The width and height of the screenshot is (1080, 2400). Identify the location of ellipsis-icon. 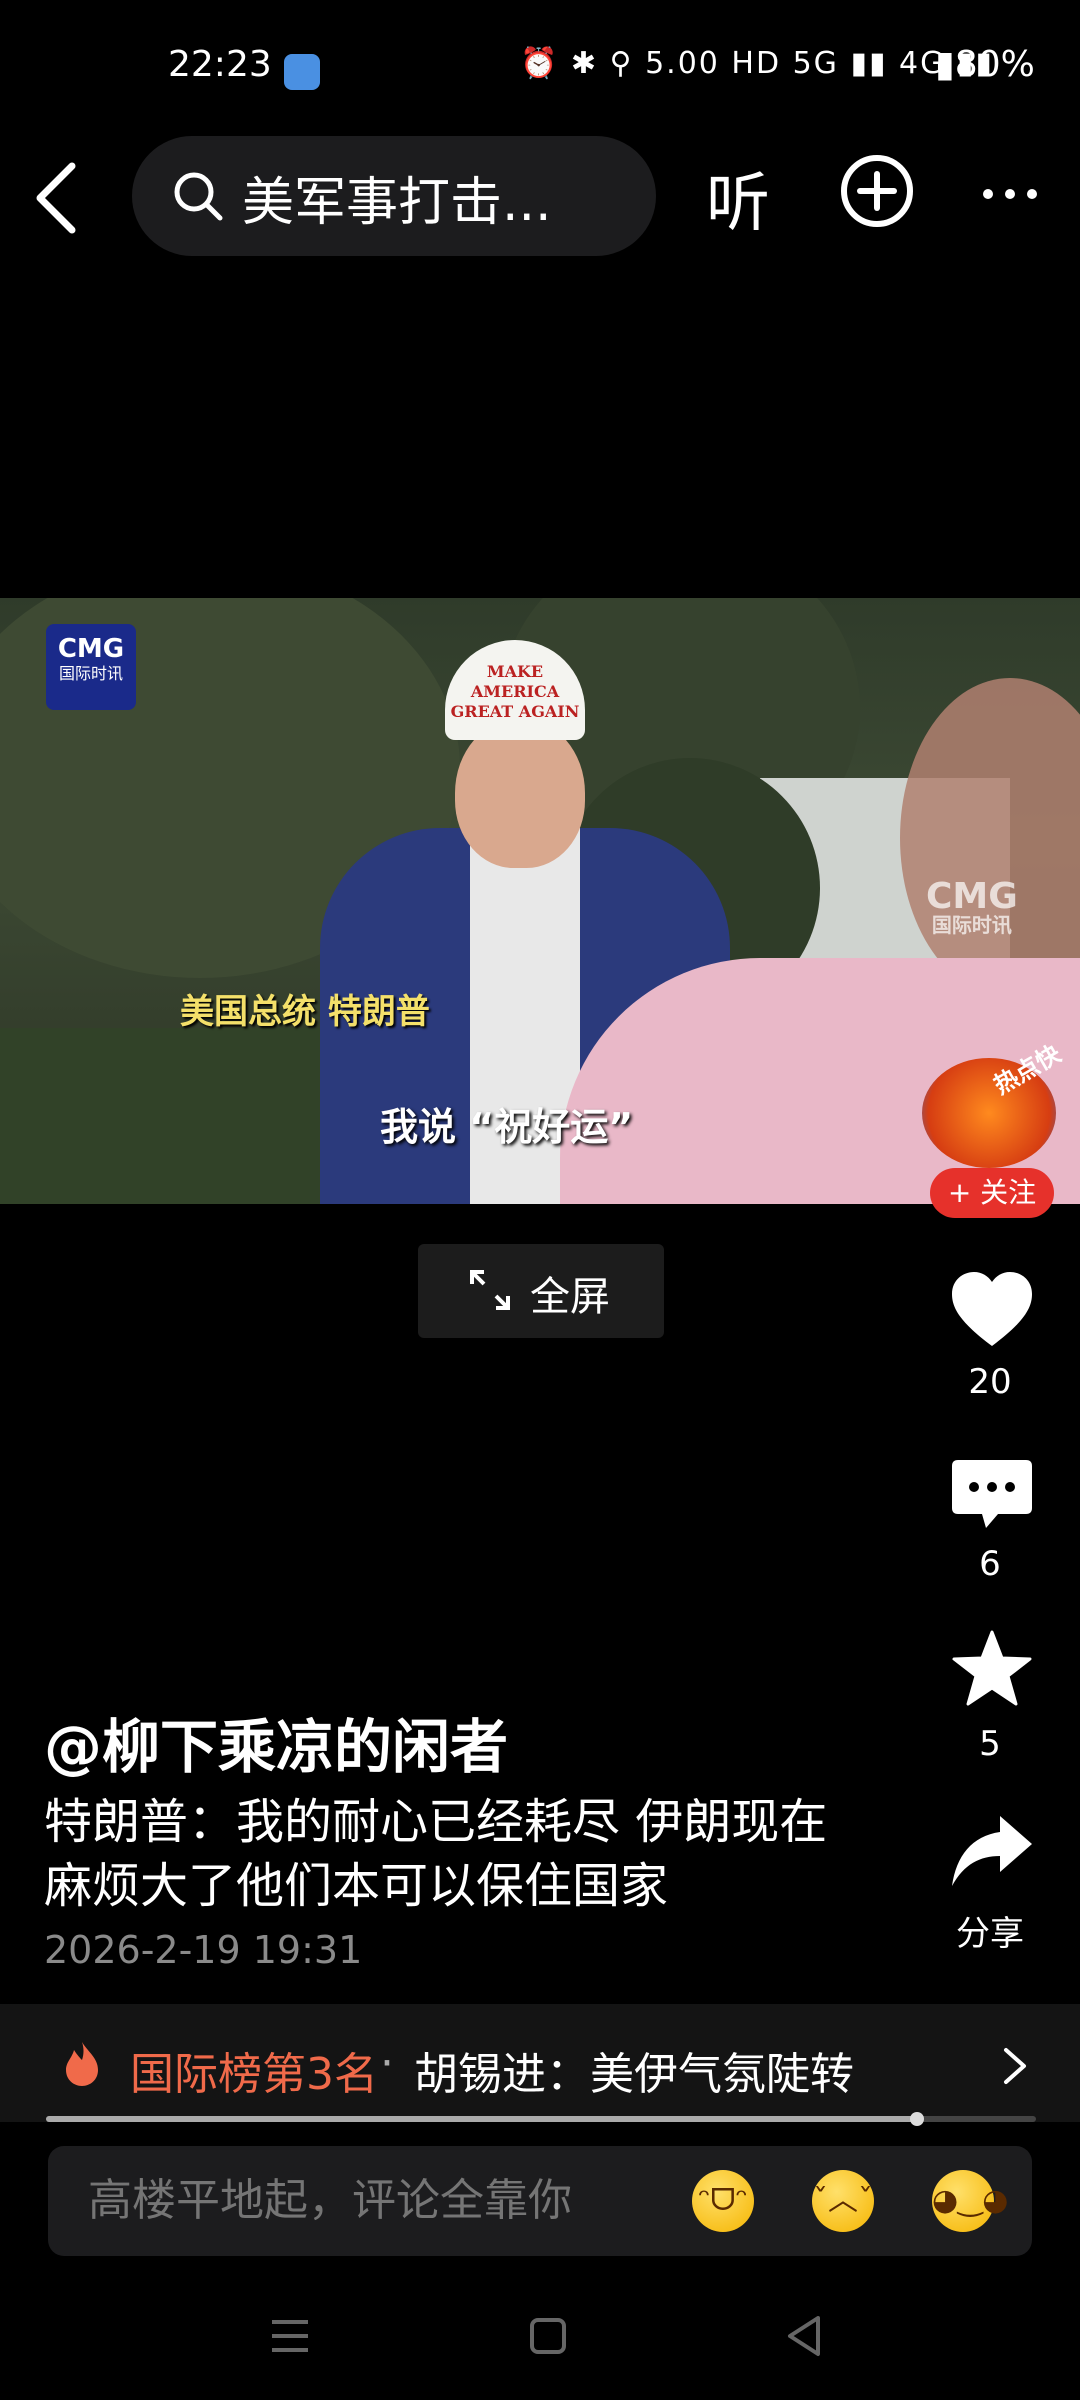
(1010, 194).